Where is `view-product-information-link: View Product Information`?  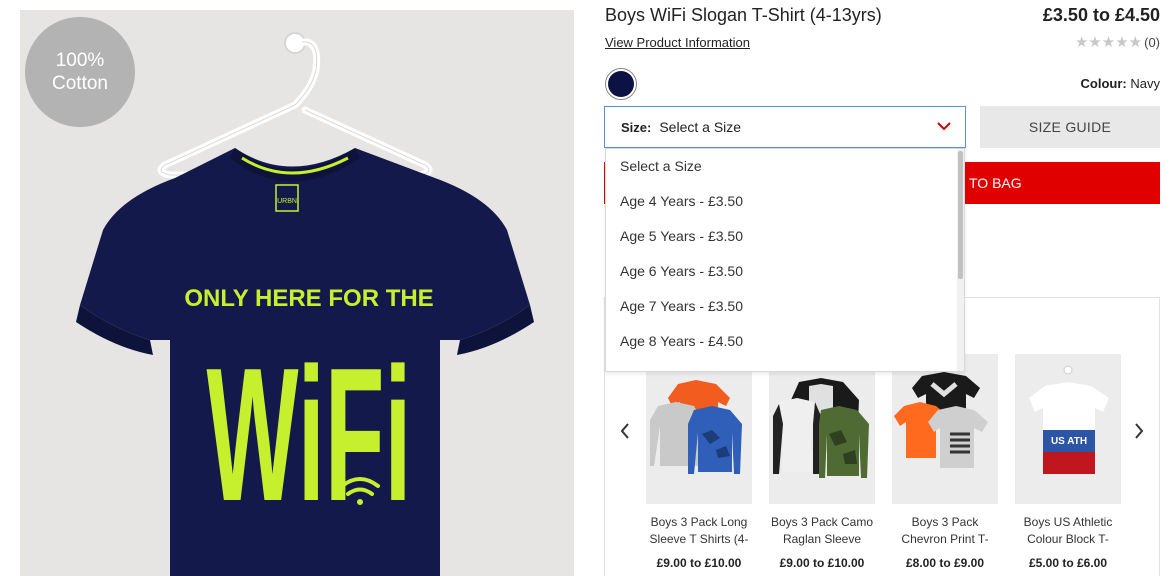
view-product-information-link: View Product Information is located at coordinates (677, 42).